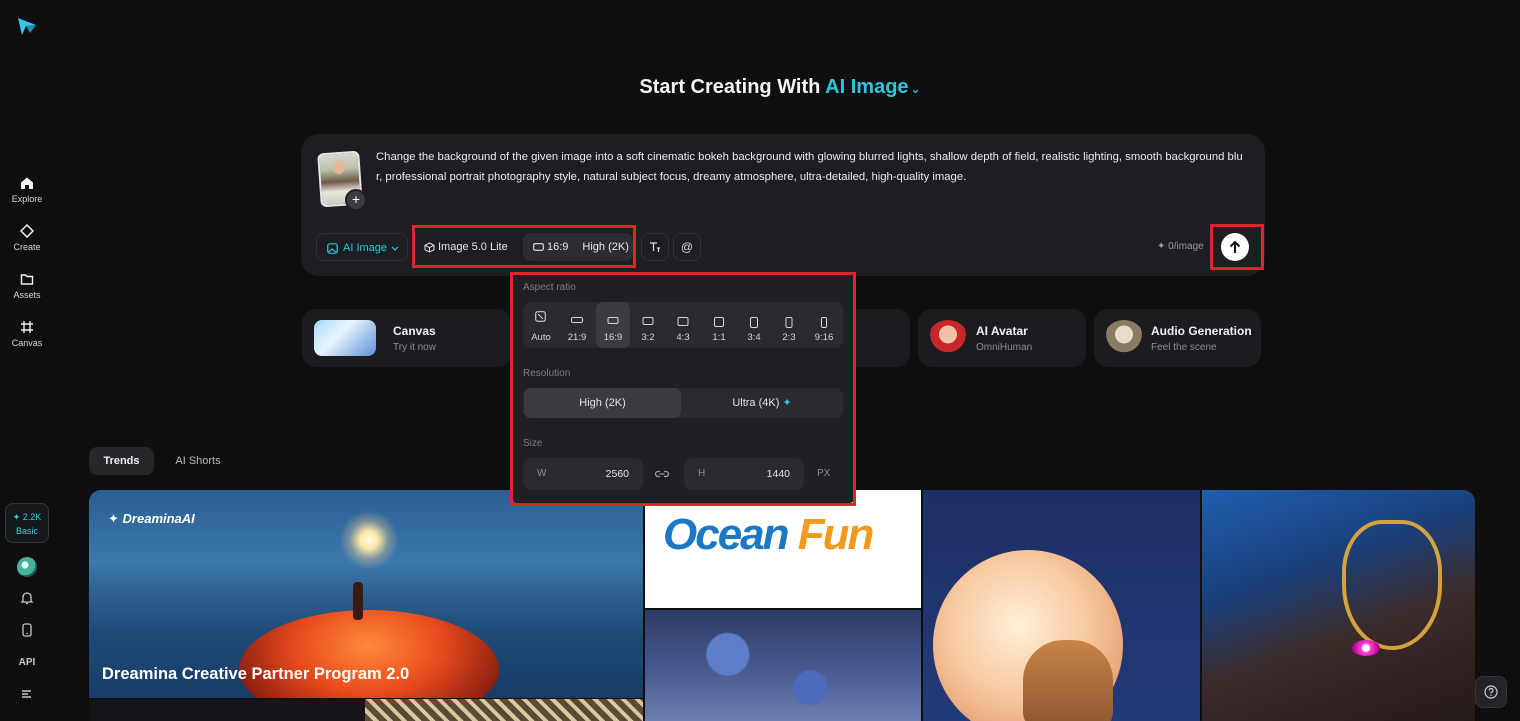  I want to click on sidebar-item-create: Create, so click(27, 238).